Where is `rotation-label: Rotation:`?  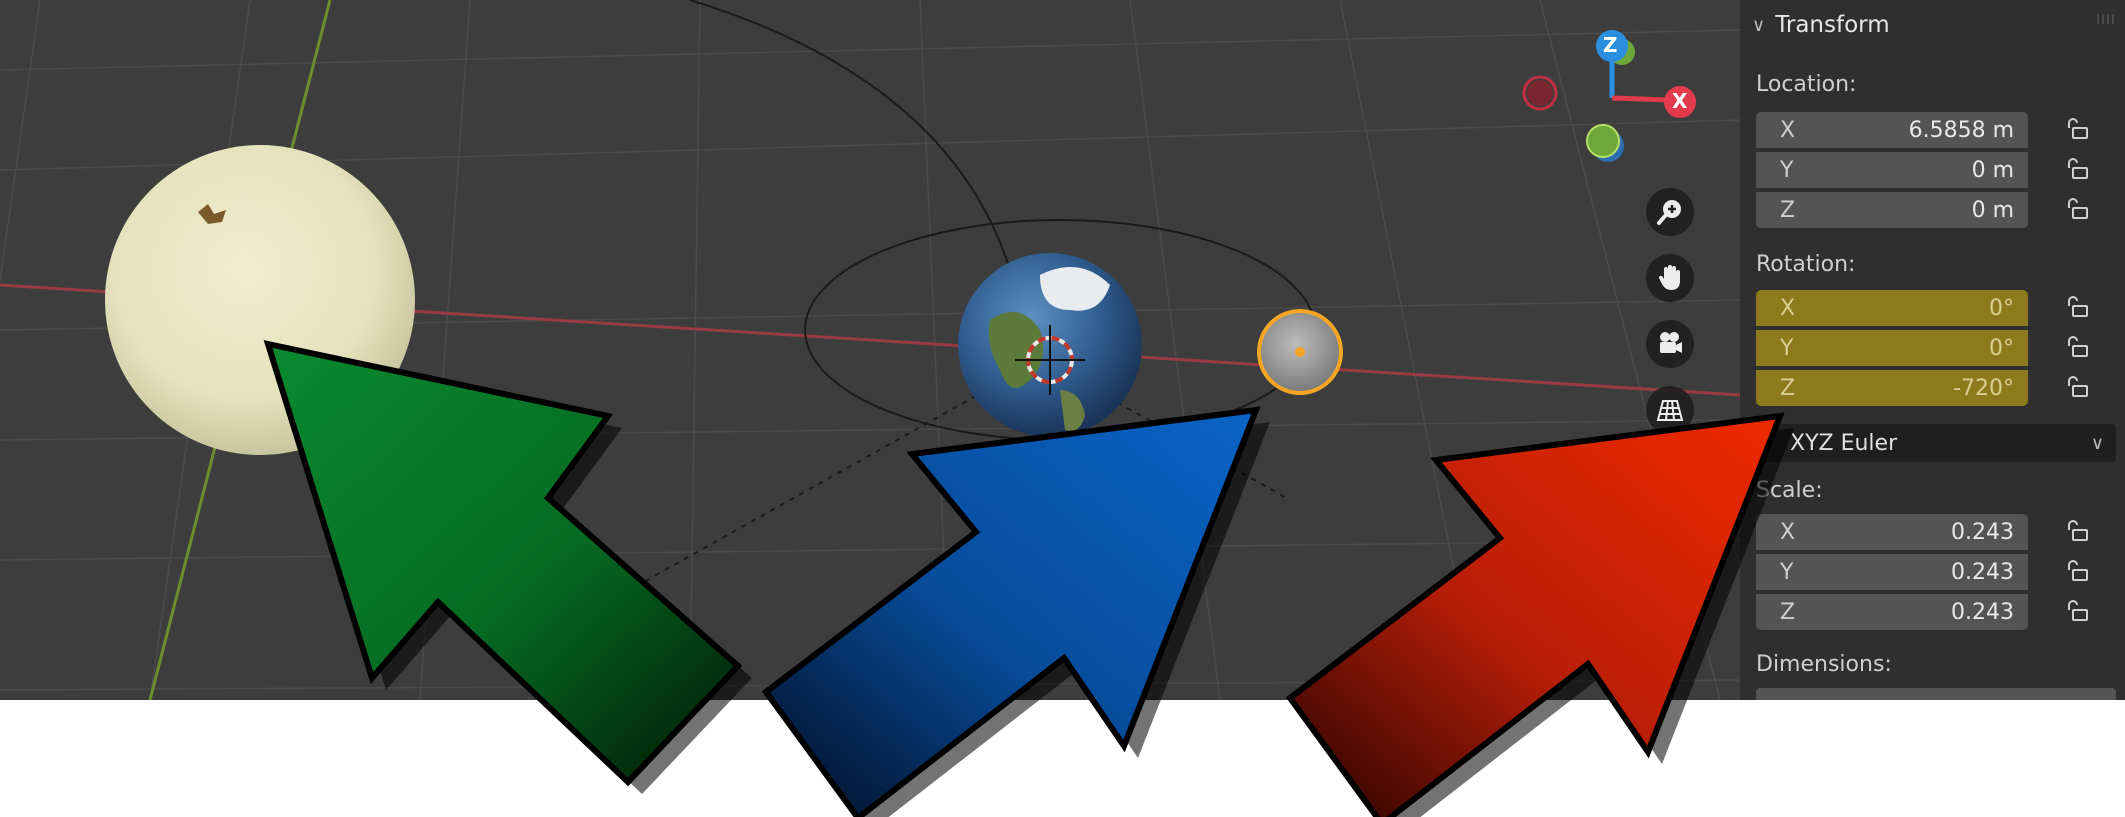 rotation-label: Rotation: is located at coordinates (1806, 264).